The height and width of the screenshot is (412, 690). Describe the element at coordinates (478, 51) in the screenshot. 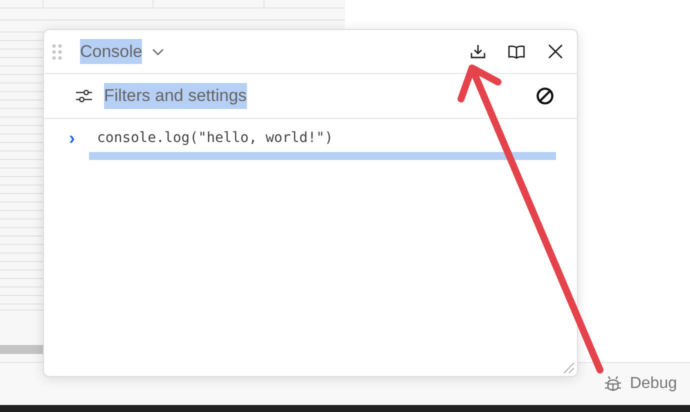

I see `download-icon` at that location.